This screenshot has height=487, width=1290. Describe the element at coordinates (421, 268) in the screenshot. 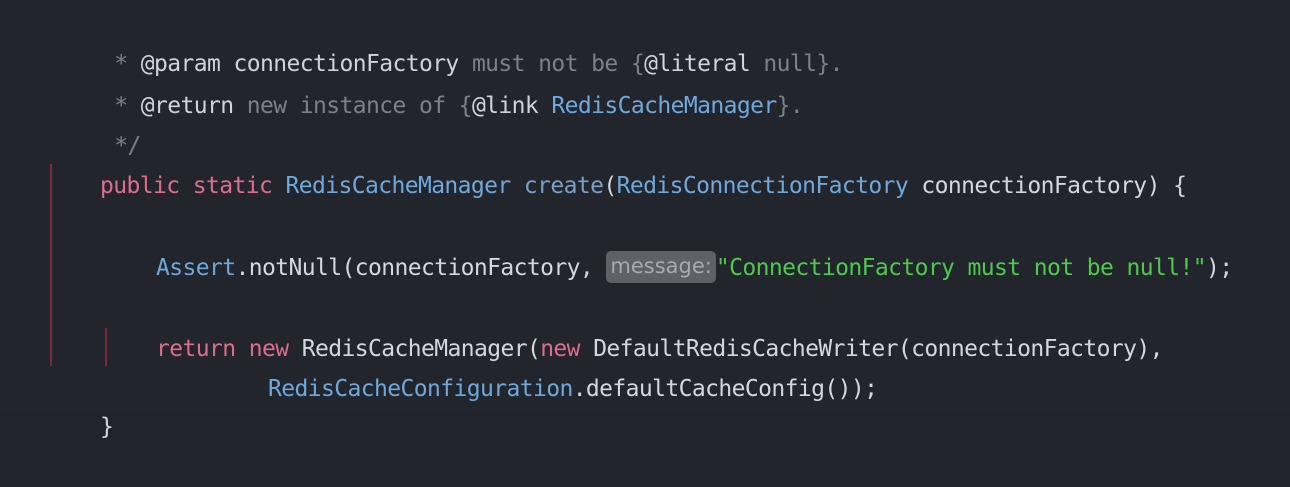

I see `assert-call: .notNull(connectionFactory,` at that location.